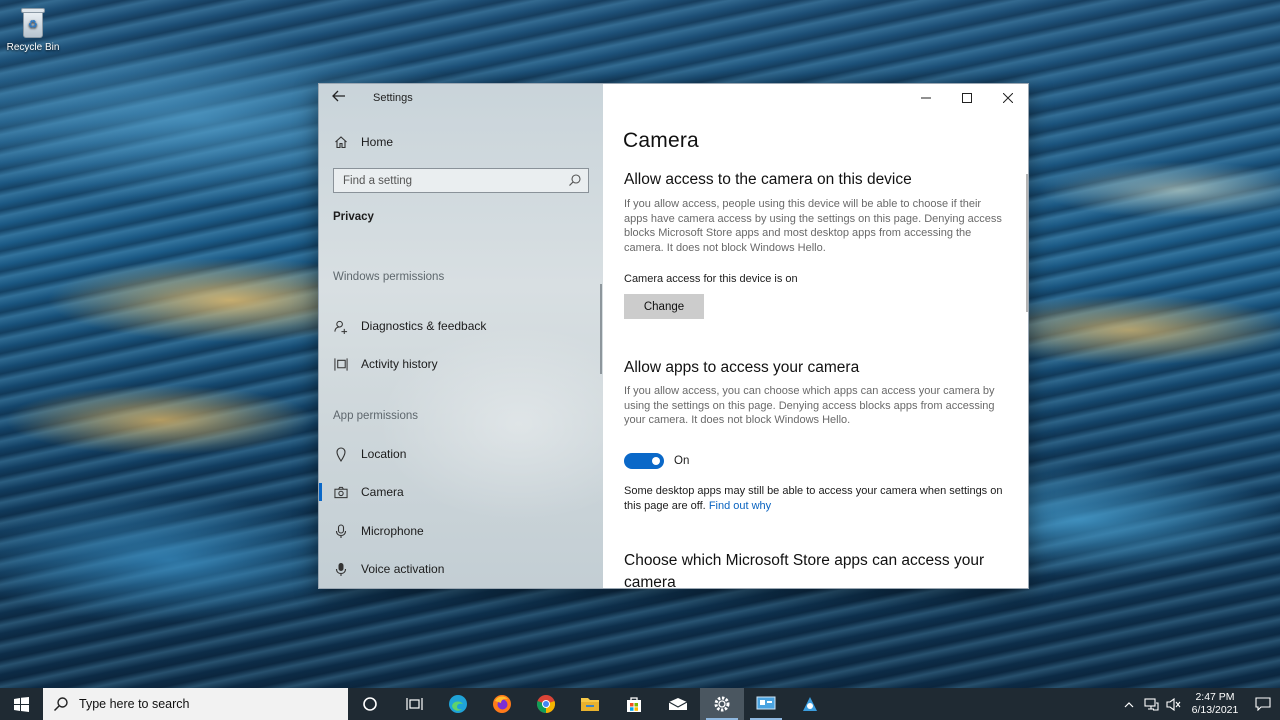 Image resolution: width=1280 pixels, height=720 pixels. I want to click on chevron-up-icon, so click(1129, 704).